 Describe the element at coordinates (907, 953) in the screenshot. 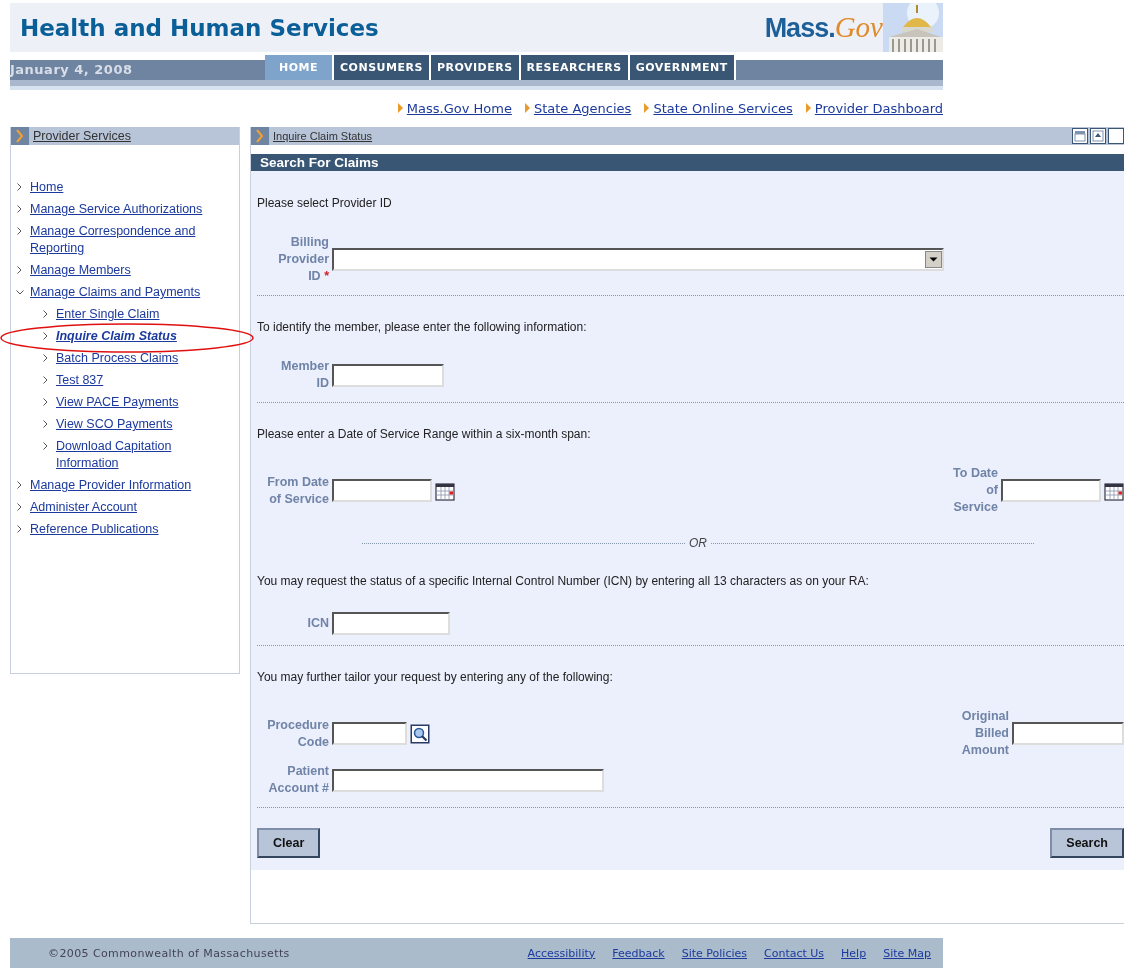

I see `footer-link: Site Map` at that location.